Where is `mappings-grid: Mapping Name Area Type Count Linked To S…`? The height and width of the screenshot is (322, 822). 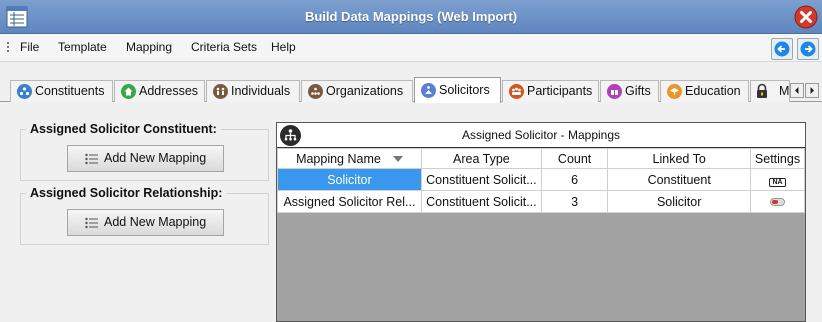
mappings-grid: Mapping Name Area Type Count Linked To S… is located at coordinates (541, 180).